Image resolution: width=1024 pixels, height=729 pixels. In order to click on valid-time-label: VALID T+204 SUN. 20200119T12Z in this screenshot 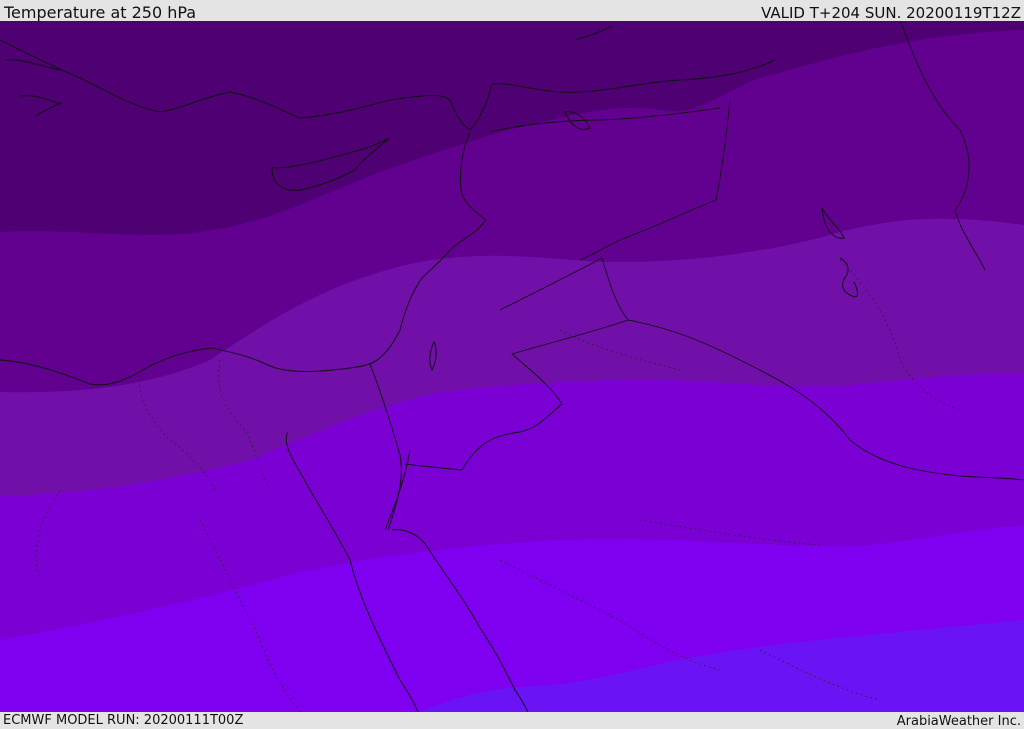, I will do `click(891, 13)`.